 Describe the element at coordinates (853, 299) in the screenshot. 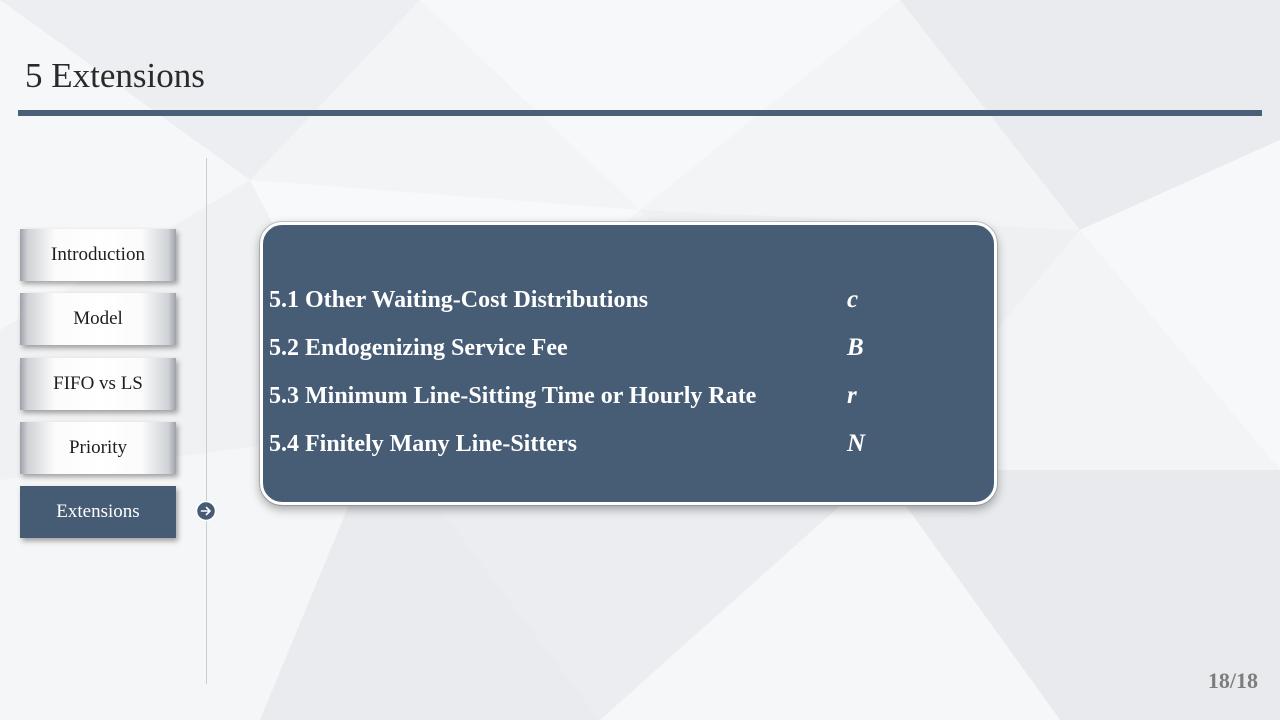

I see `extension-variable: c` at that location.